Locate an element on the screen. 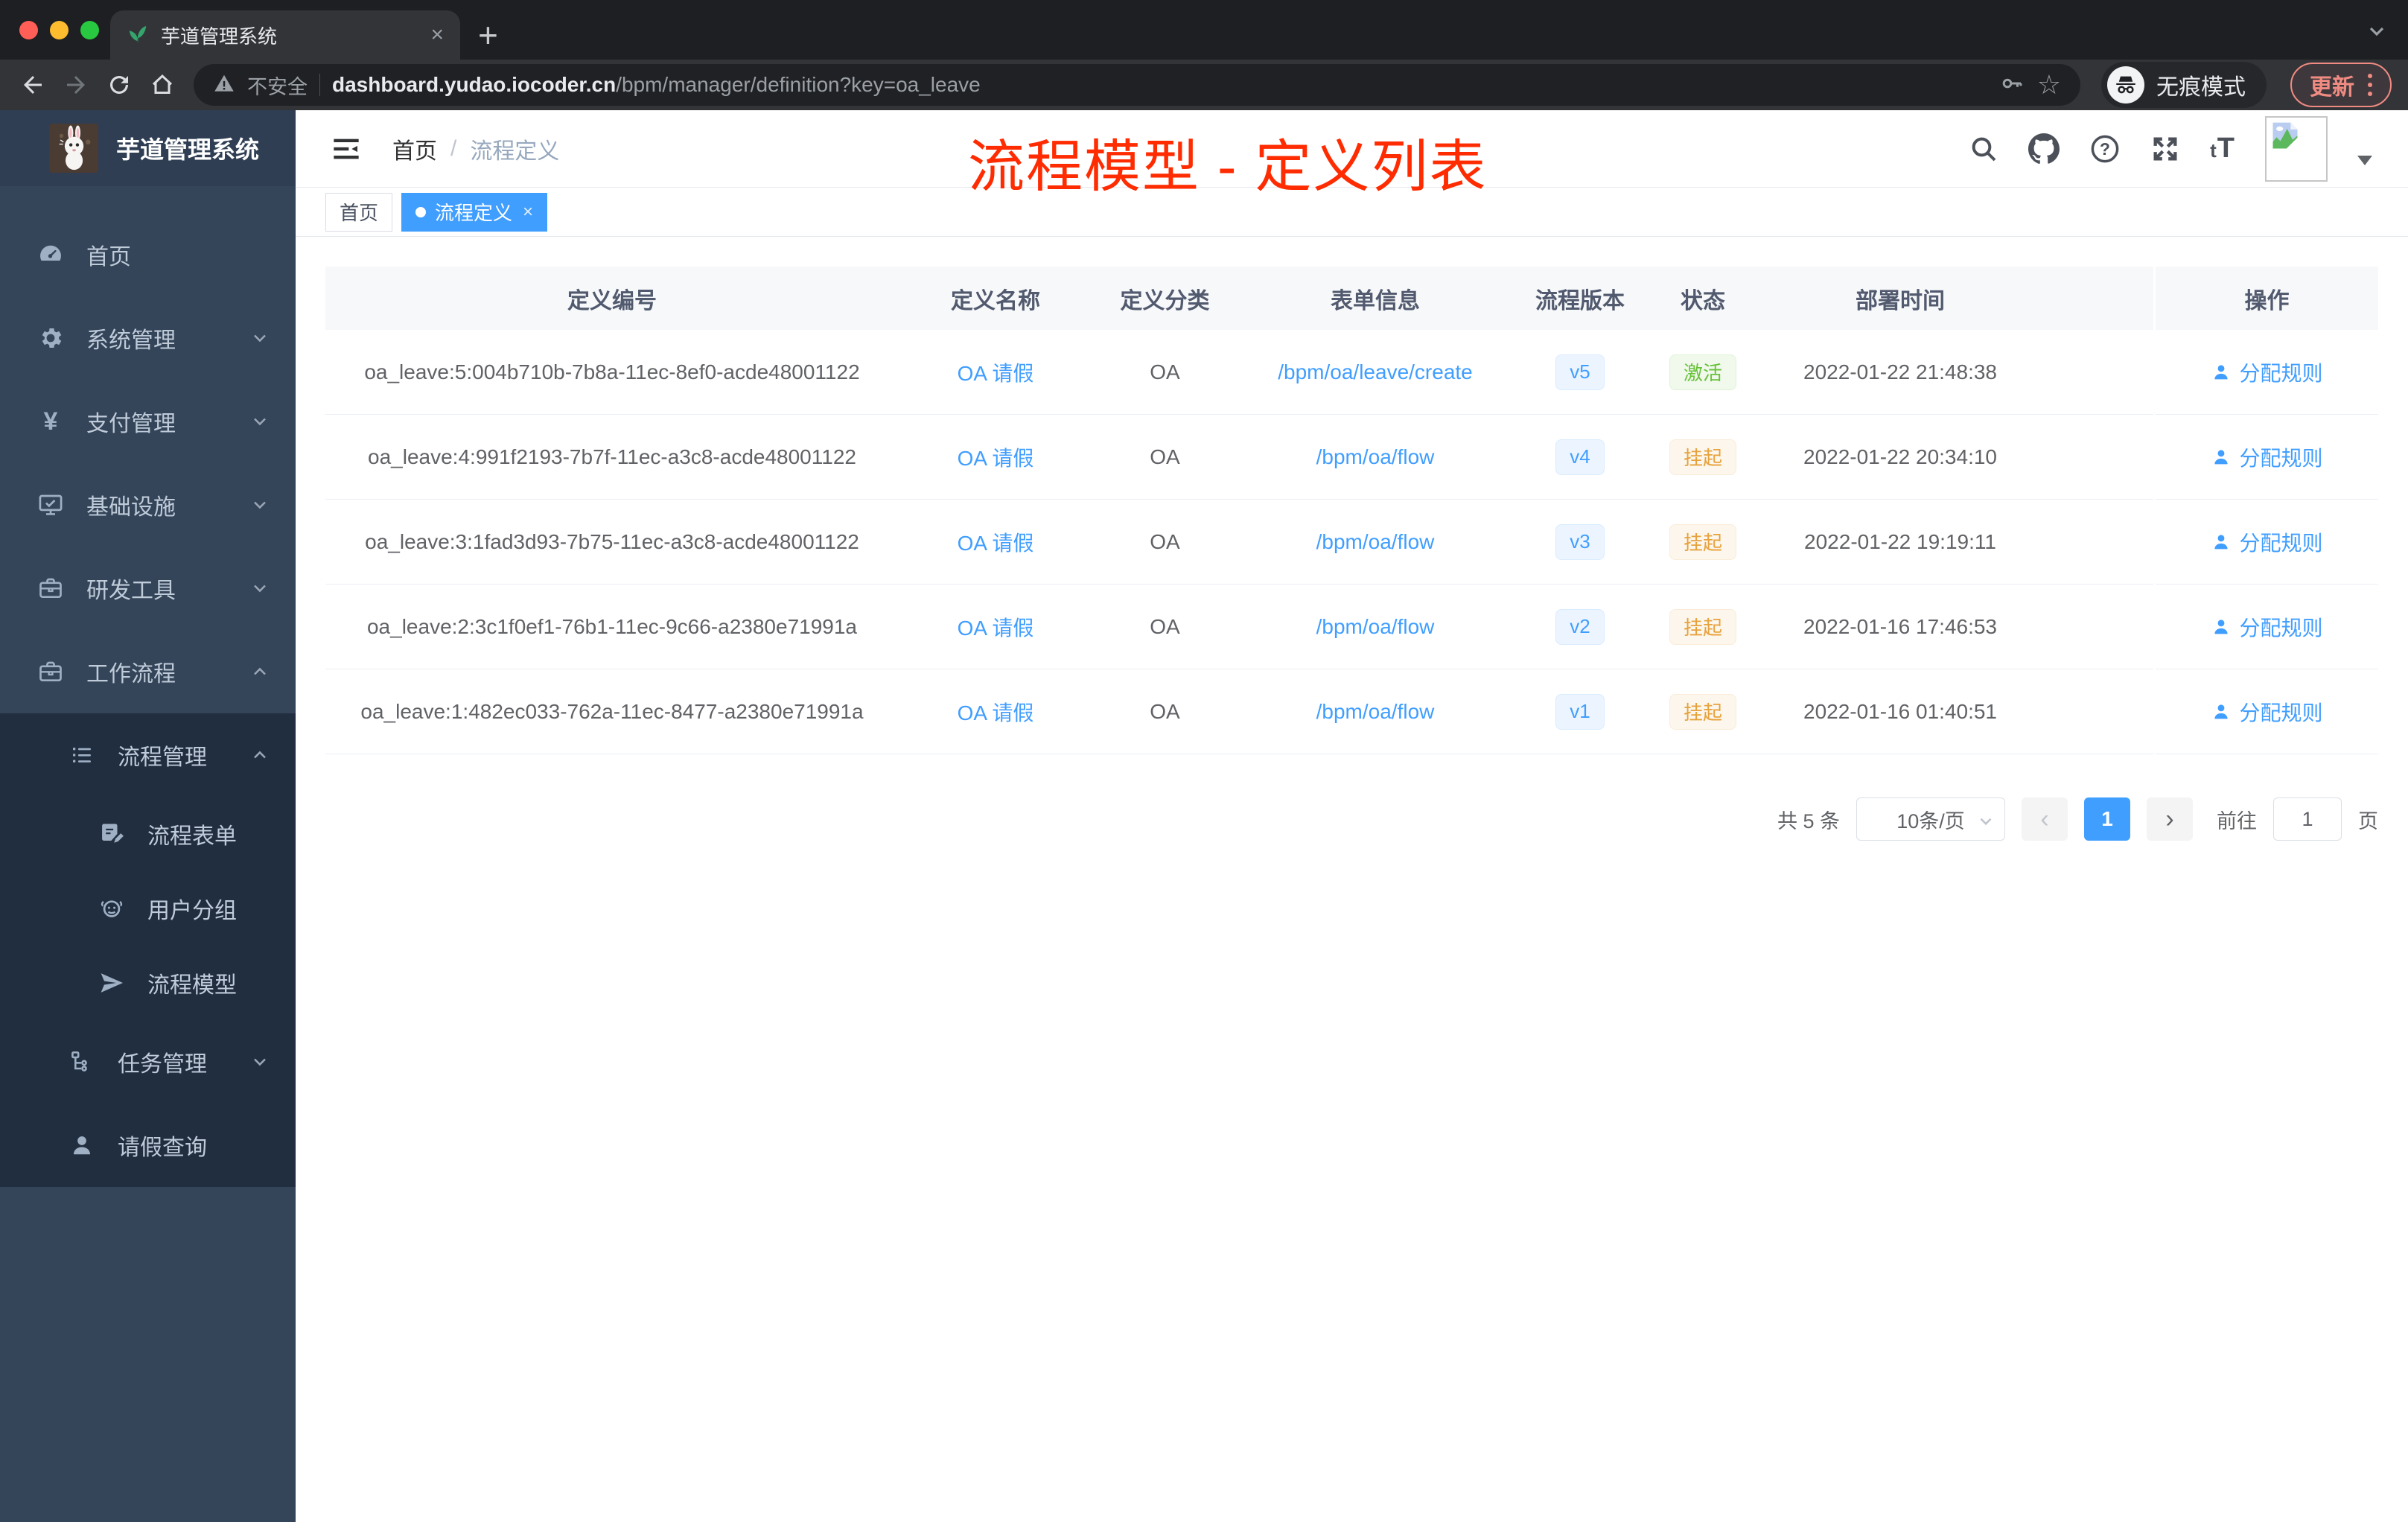 Image resolution: width=2408 pixels, height=1522 pixels. goto-page-input: 1 is located at coordinates (2307, 819).